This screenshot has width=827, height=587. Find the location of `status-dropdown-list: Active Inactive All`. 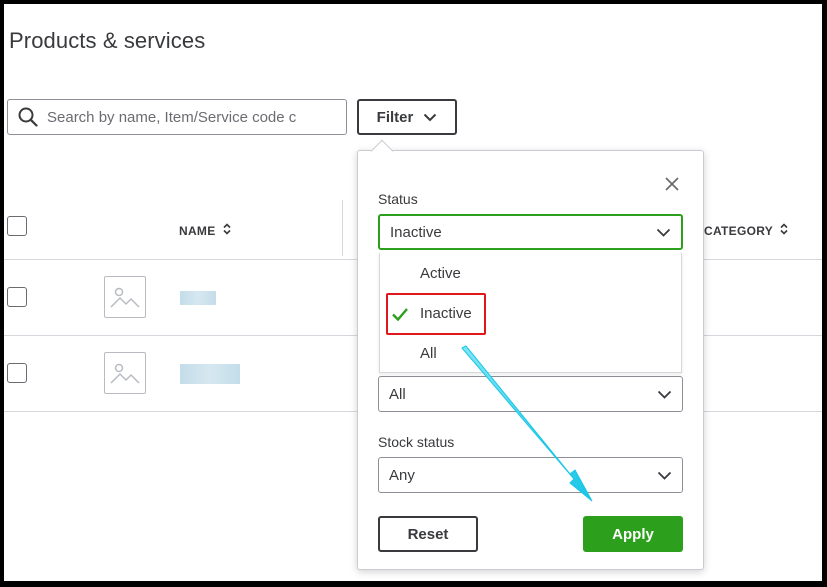

status-dropdown-list: Active Inactive All is located at coordinates (530, 313).